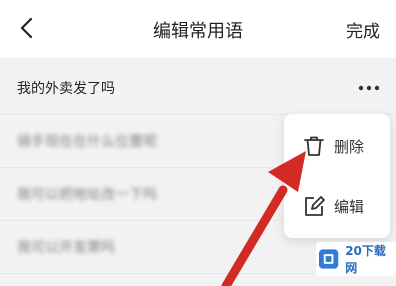  I want to click on edit-label: 编辑, so click(349, 207).